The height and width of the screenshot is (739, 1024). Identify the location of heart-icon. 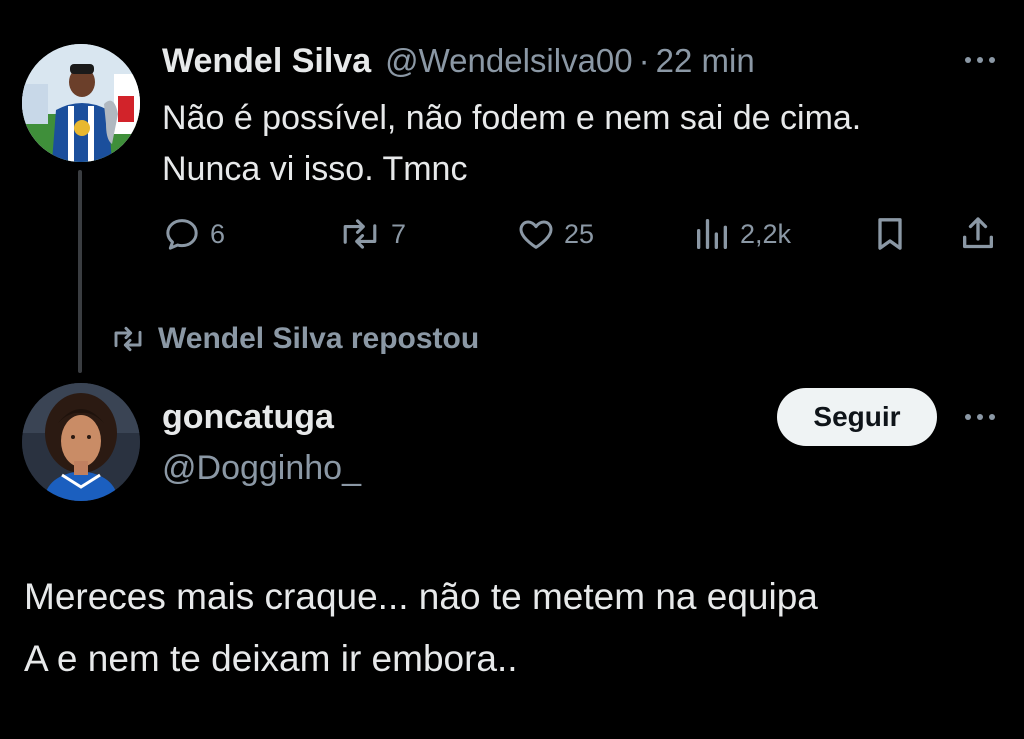
(536, 234).